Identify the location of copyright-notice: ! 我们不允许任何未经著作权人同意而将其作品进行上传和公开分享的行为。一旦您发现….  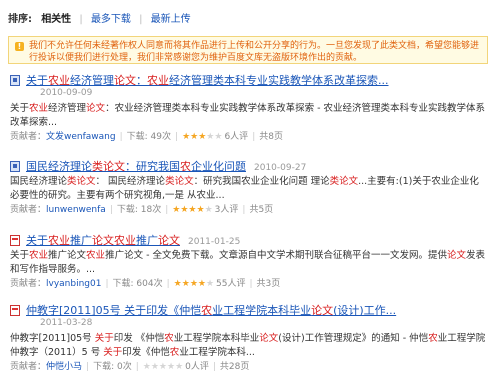
(248, 50).